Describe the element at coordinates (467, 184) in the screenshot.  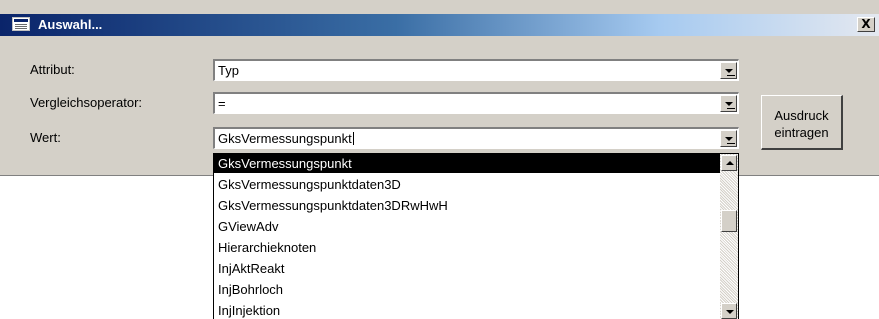
I see `list-item: GksVermessungspunktdaten3D` at that location.